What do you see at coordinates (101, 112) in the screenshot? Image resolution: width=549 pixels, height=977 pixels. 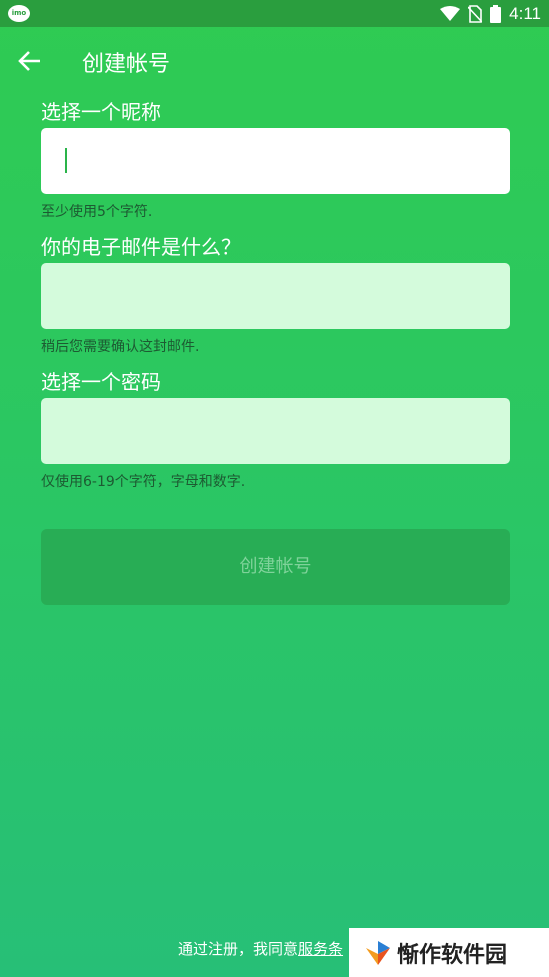 I see `nickname-label: 选择一个昵称` at bounding box center [101, 112].